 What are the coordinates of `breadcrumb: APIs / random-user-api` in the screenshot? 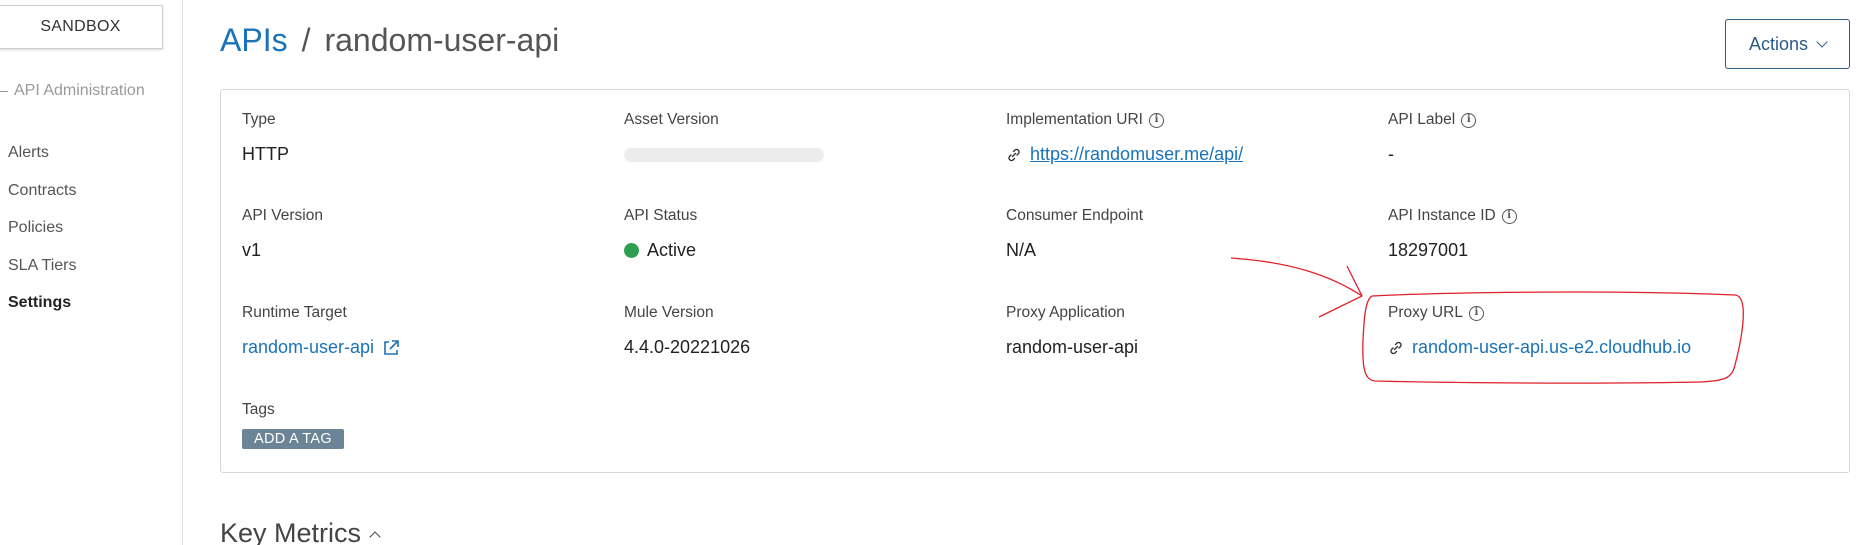 It's located at (389, 40).